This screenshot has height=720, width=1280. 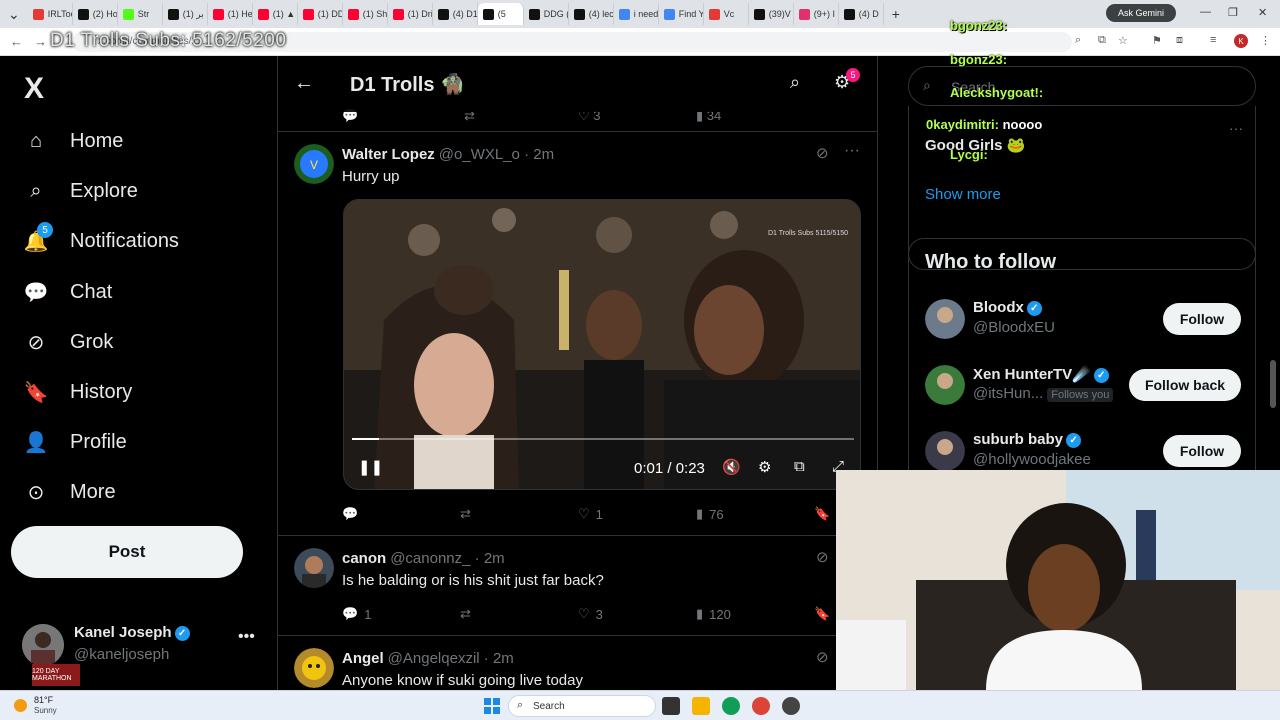 I want to click on nav-item-more: ⊙ More, so click(x=69, y=492).